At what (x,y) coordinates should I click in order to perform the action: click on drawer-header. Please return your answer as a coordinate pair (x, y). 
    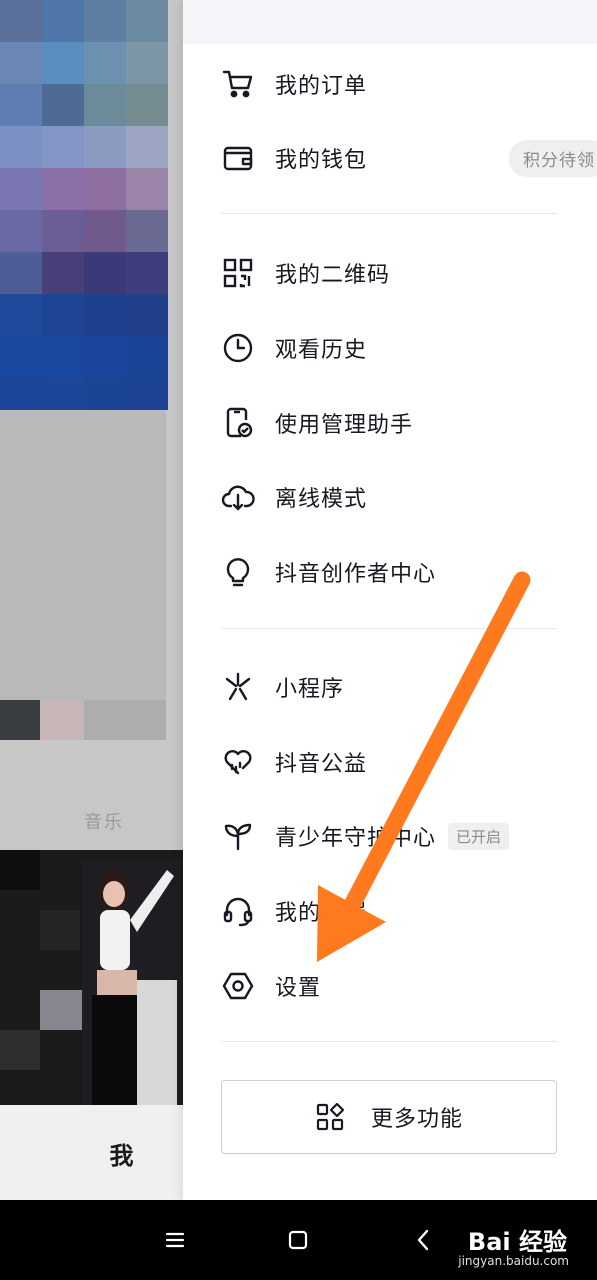
    Looking at the image, I should click on (390, 22).